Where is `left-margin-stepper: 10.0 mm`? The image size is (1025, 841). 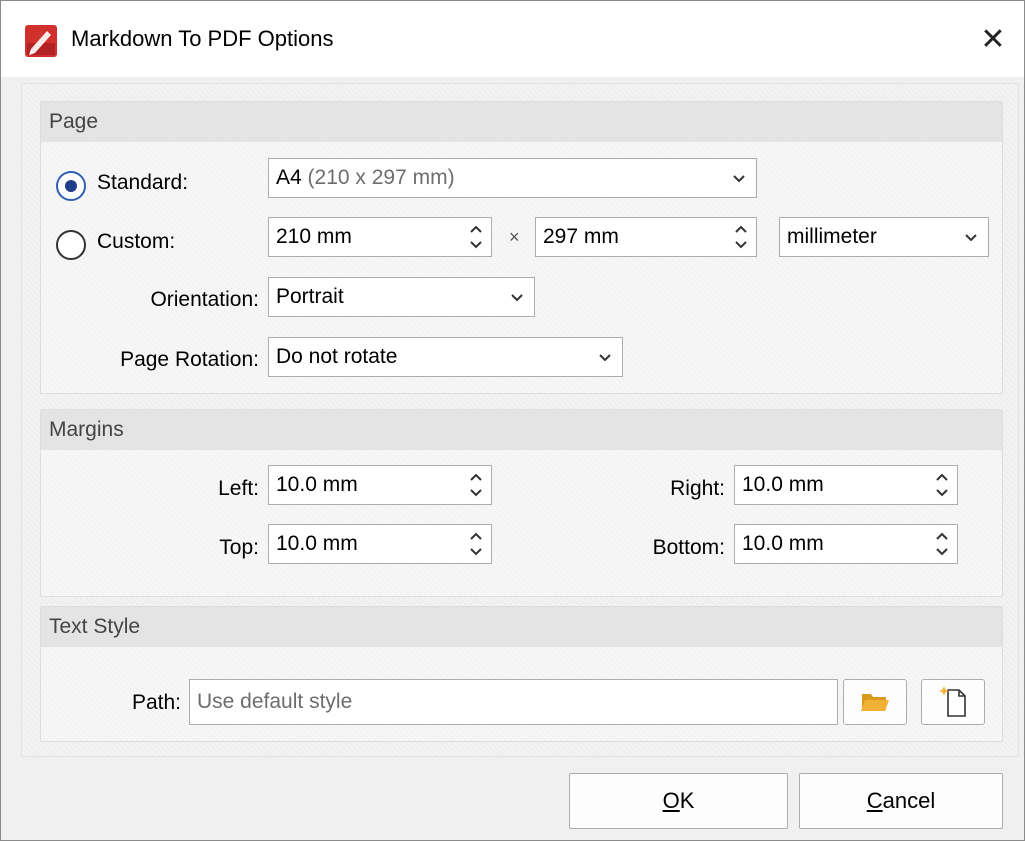
left-margin-stepper: 10.0 mm is located at coordinates (380, 485).